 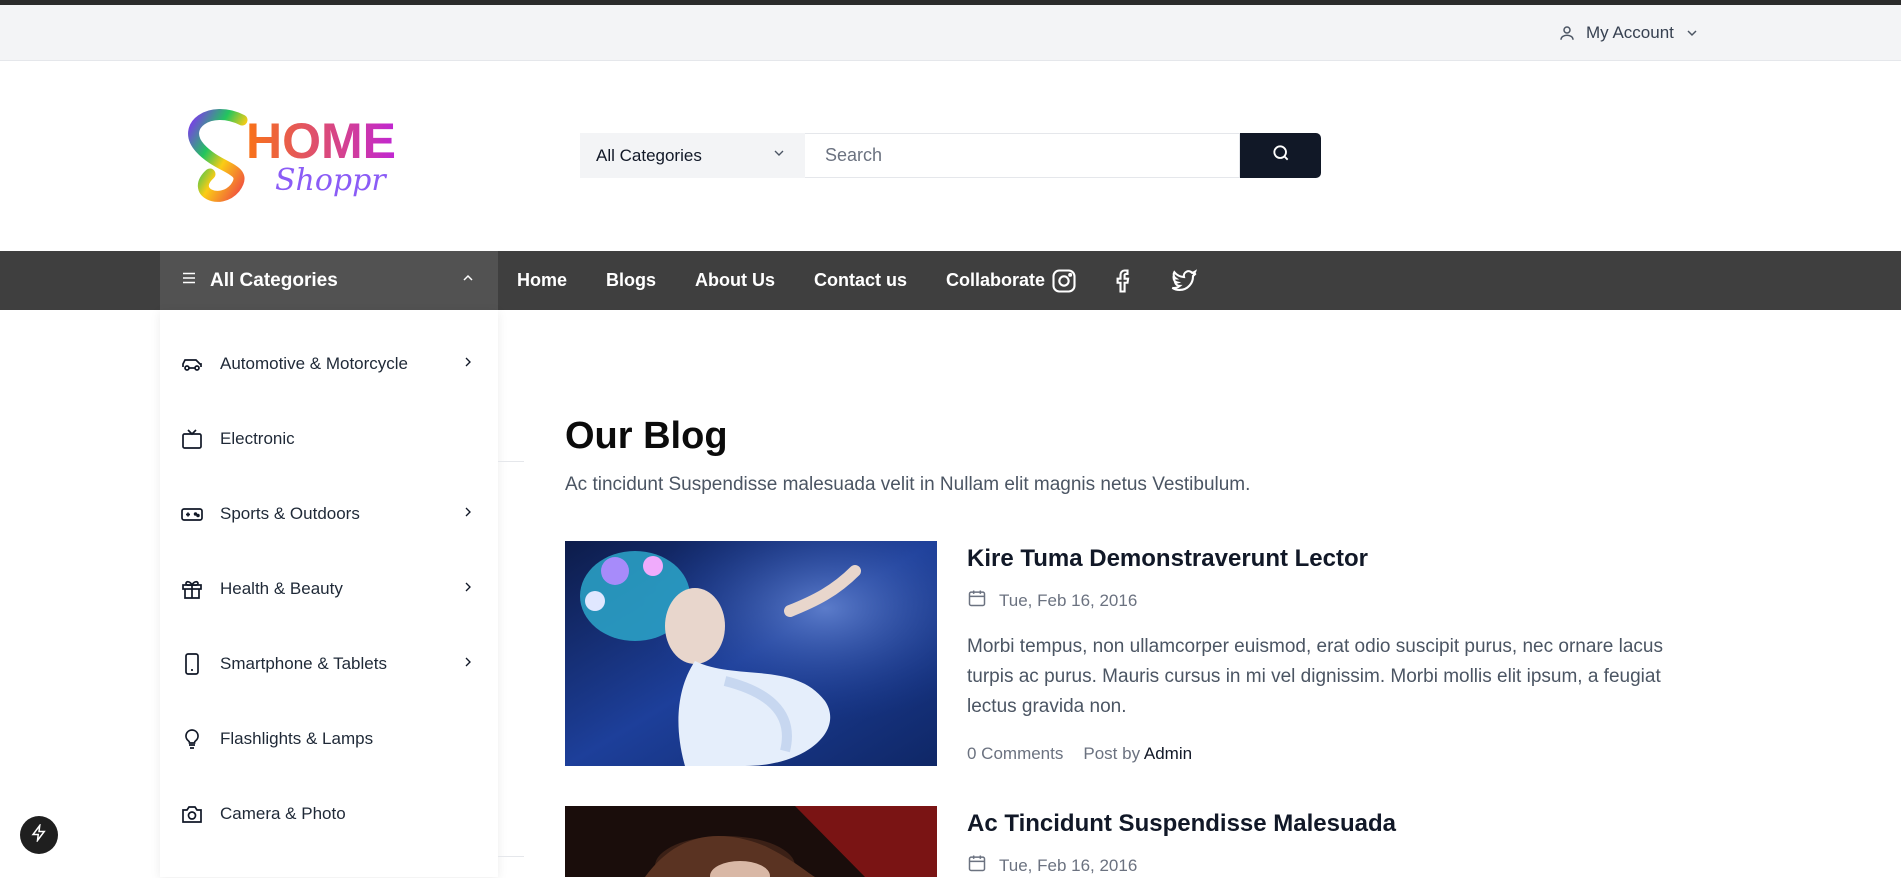 I want to click on category-select-label: All Categories, so click(x=649, y=155).